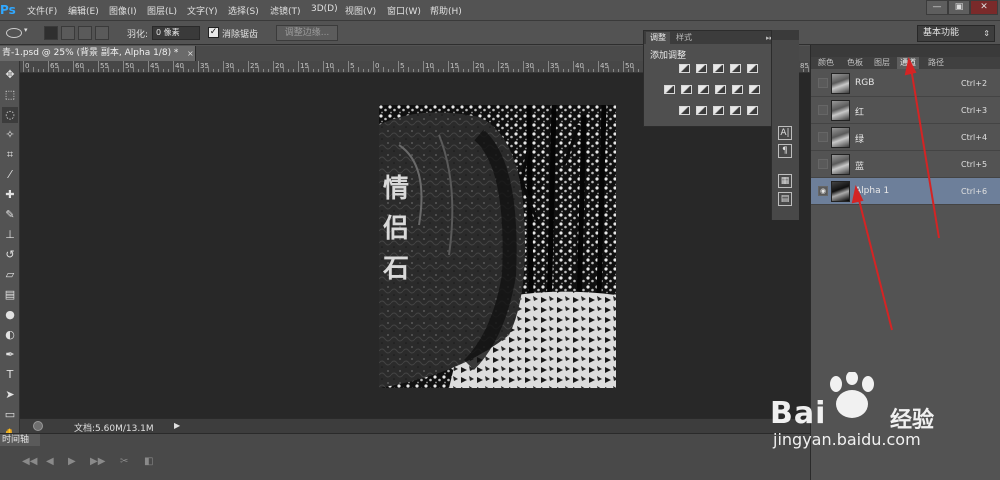  Describe the element at coordinates (826, 63) in the screenshot. I see `tab-color: 颜色` at that location.